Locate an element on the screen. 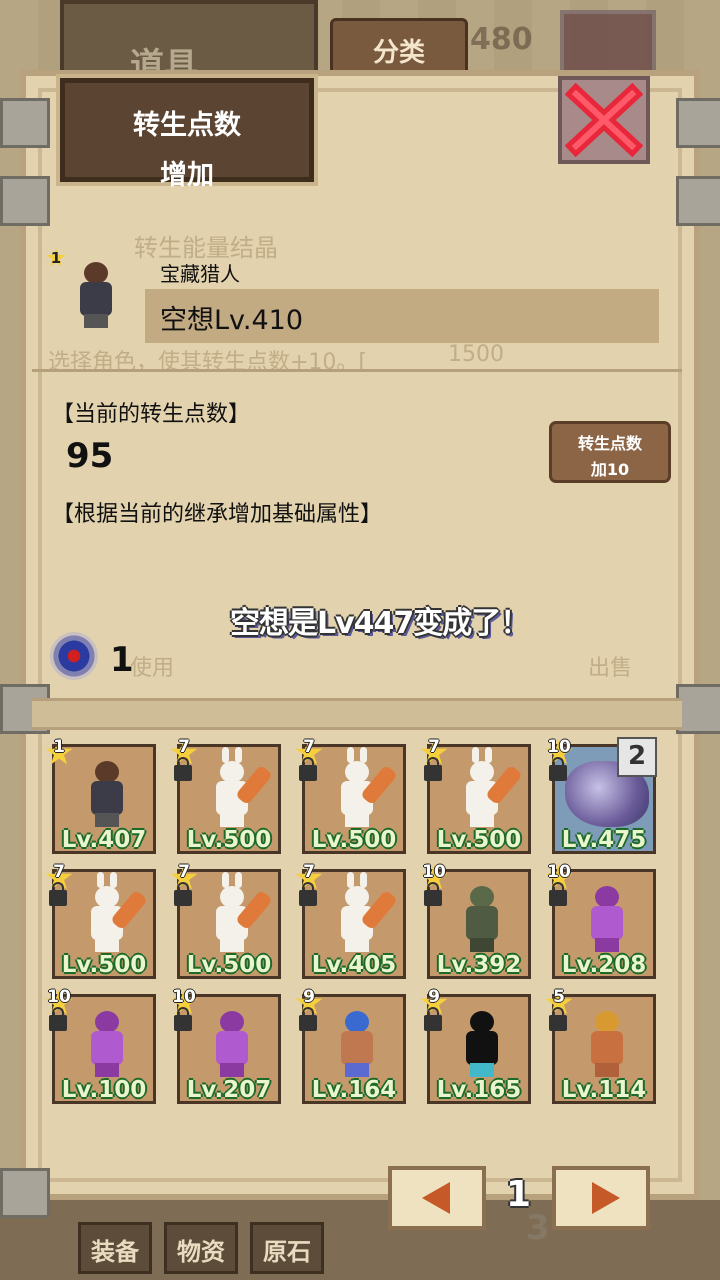 This screenshot has width=720, height=1280. crystal-count: 1 is located at coordinates (122, 660).